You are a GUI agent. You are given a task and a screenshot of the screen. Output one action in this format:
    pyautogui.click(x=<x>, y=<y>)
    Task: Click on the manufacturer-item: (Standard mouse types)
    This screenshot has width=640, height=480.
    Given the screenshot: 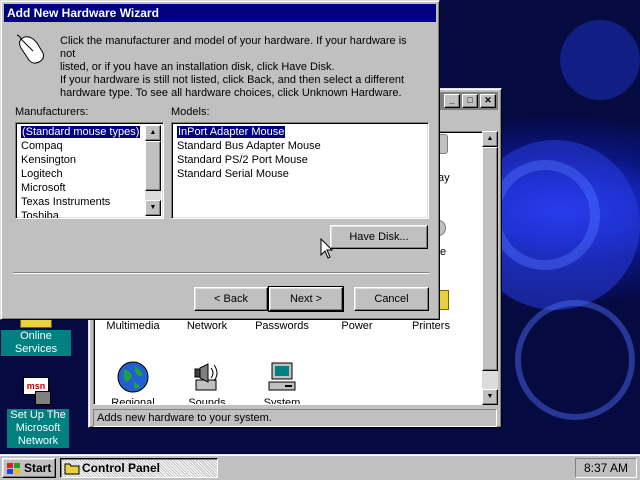 What is the action you would take?
    pyautogui.click(x=82, y=132)
    